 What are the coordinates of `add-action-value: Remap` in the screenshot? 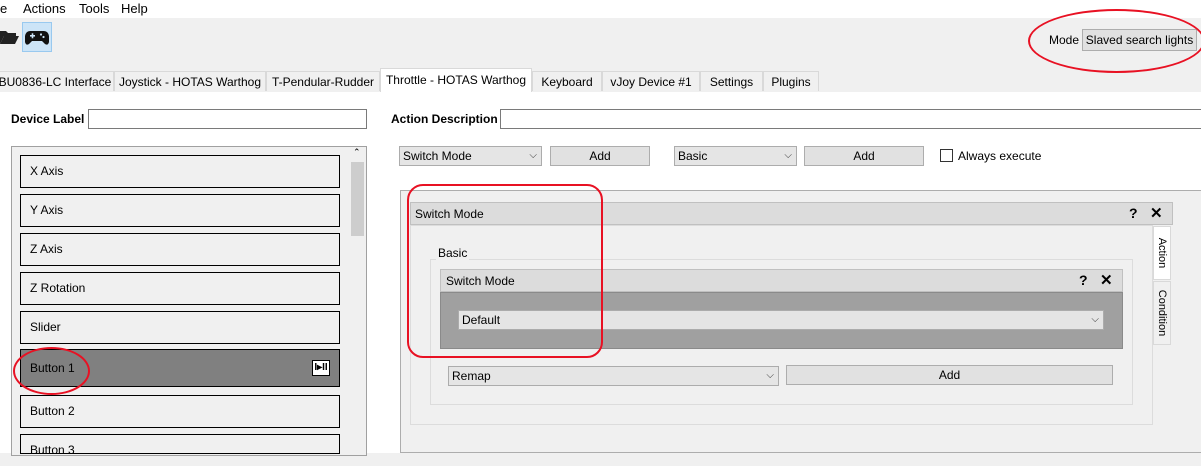 It's located at (471, 376).